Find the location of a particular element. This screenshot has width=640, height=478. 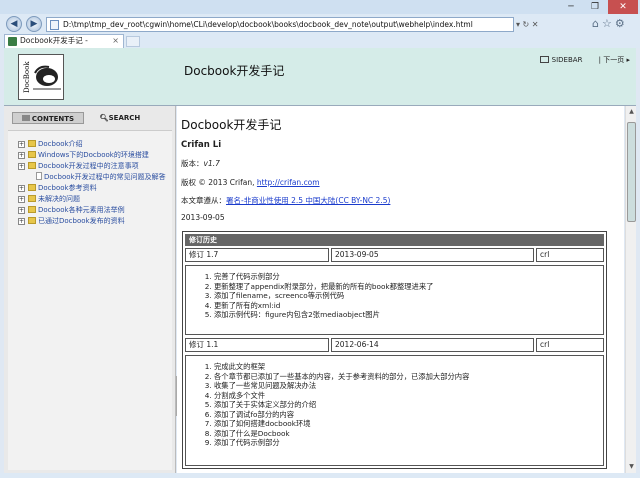

tab-strip: Docbook开发手记 - × is located at coordinates (320, 41).